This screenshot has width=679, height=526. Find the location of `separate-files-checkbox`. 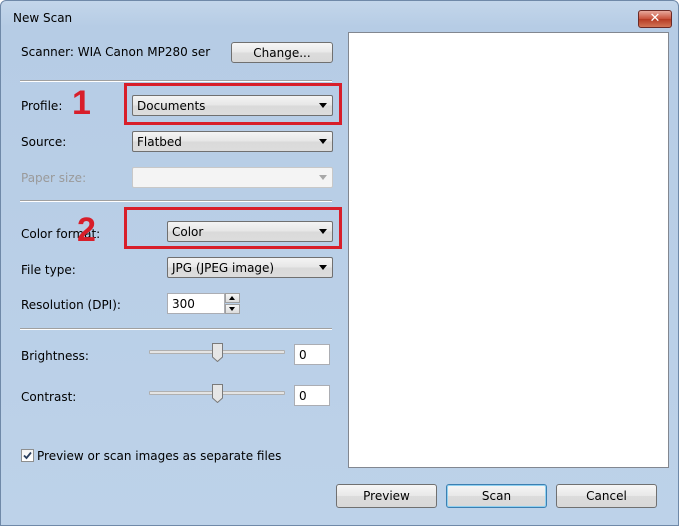

separate-files-checkbox is located at coordinates (27, 455).